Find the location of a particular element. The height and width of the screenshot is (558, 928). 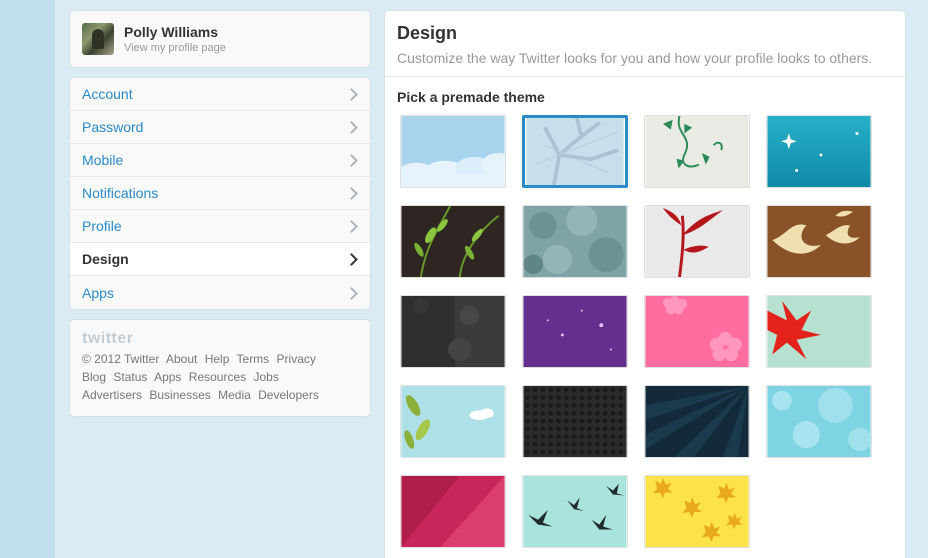

nav-item-label: Notifications is located at coordinates (120, 193).